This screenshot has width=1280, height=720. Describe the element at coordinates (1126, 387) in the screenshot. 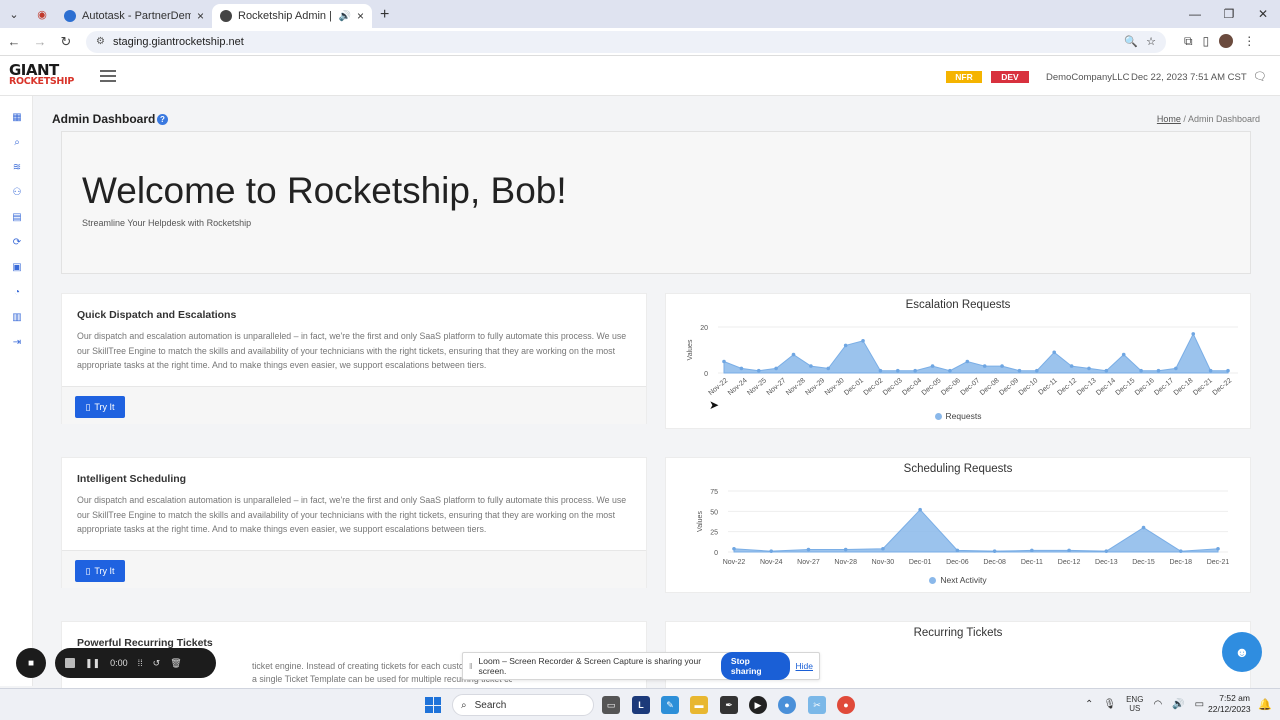

I see `x-tick-label: Dec-15` at that location.